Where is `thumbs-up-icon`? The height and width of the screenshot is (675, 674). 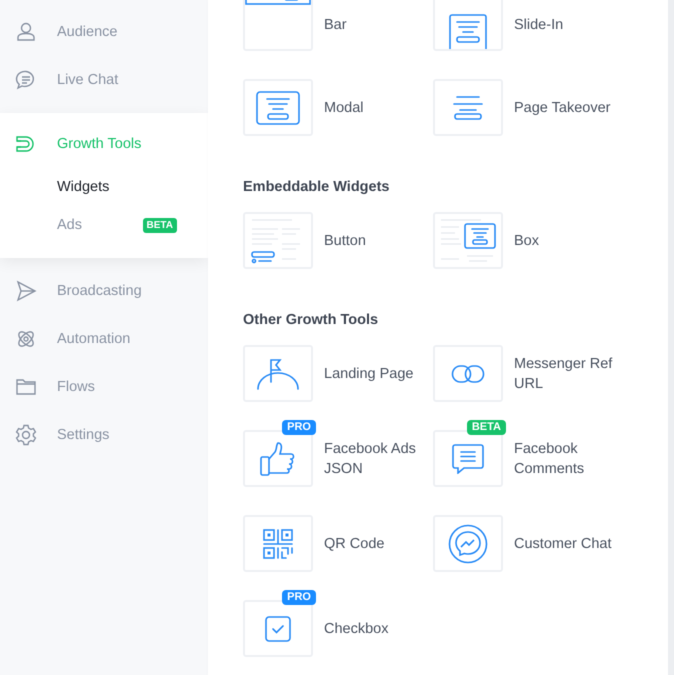
thumbs-up-icon is located at coordinates (278, 458).